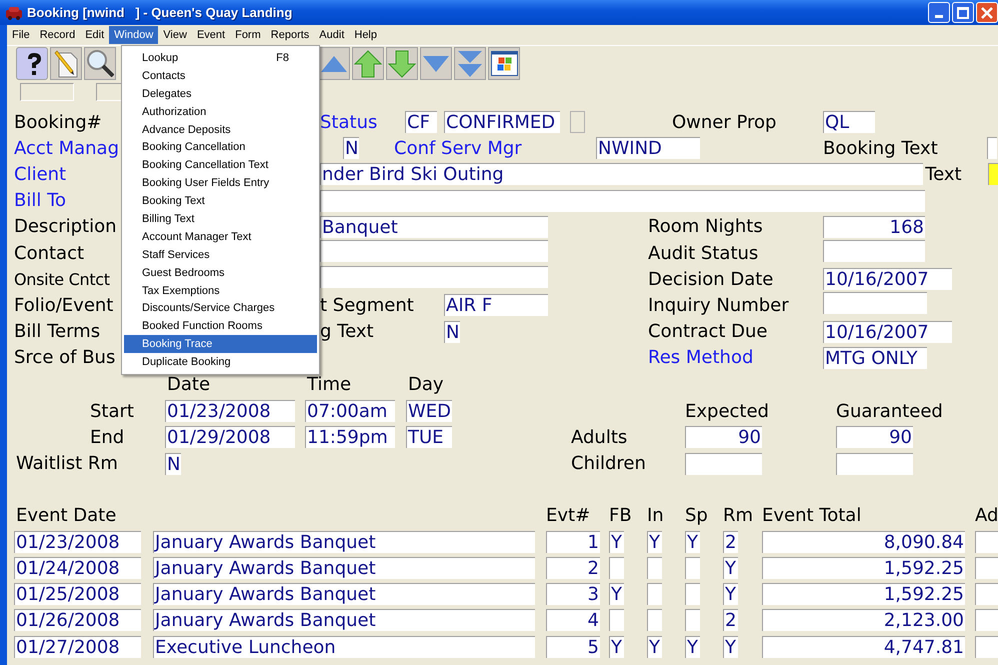 This screenshot has width=998, height=665. I want to click on row-label: Adults, so click(599, 437).